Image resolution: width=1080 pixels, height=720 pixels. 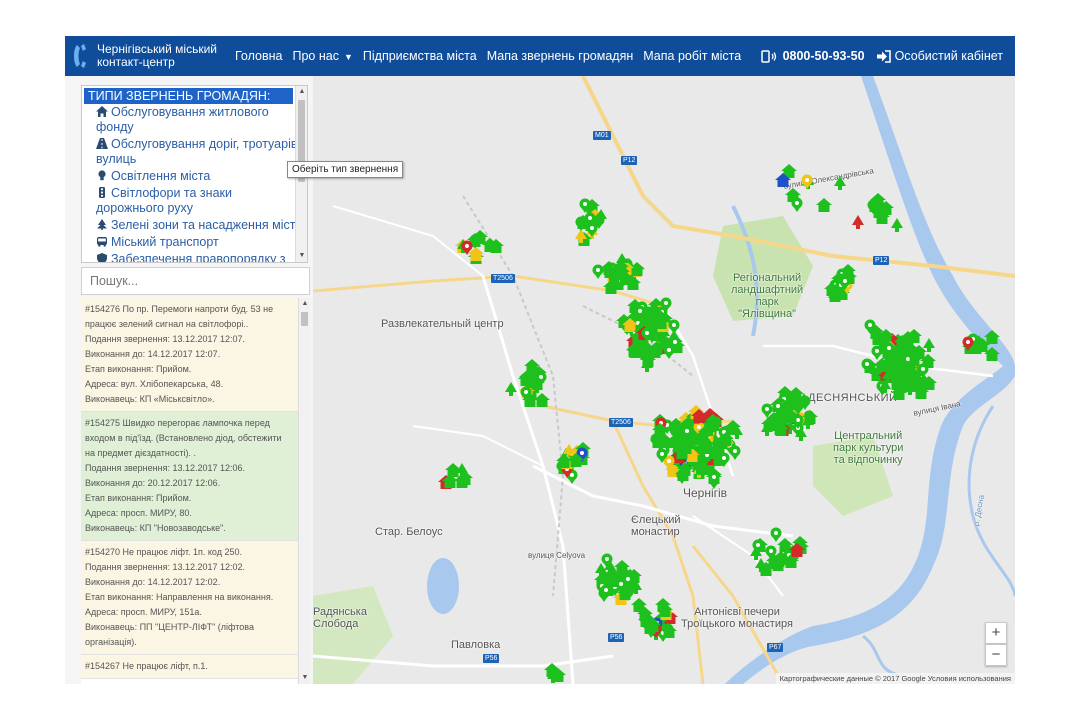 What do you see at coordinates (304, 491) in the screenshot?
I see `complaints-scrollbar: ▲ ▼` at bounding box center [304, 491].